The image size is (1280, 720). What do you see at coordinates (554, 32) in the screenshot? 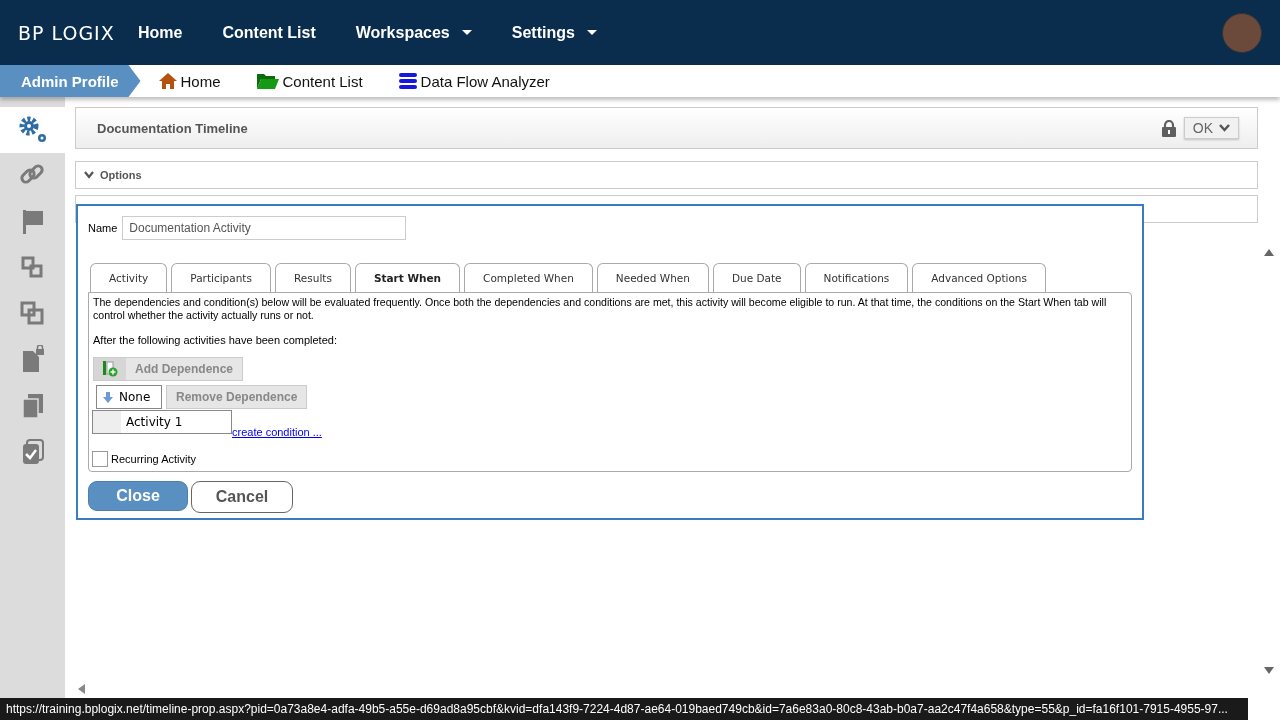
I see `nav-link: Settings` at bounding box center [554, 32].